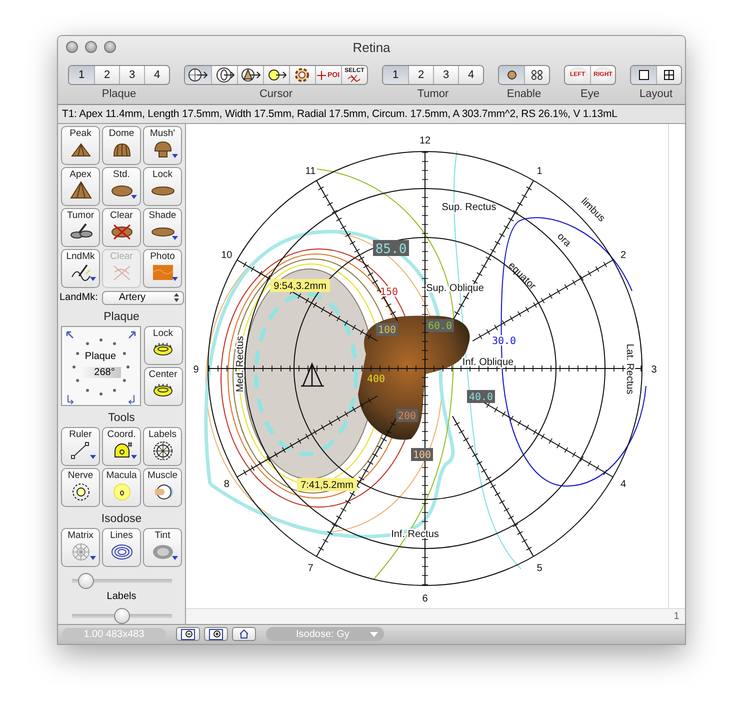 The height and width of the screenshot is (725, 742). I want to click on triangle-arrow-icon, so click(251, 75).